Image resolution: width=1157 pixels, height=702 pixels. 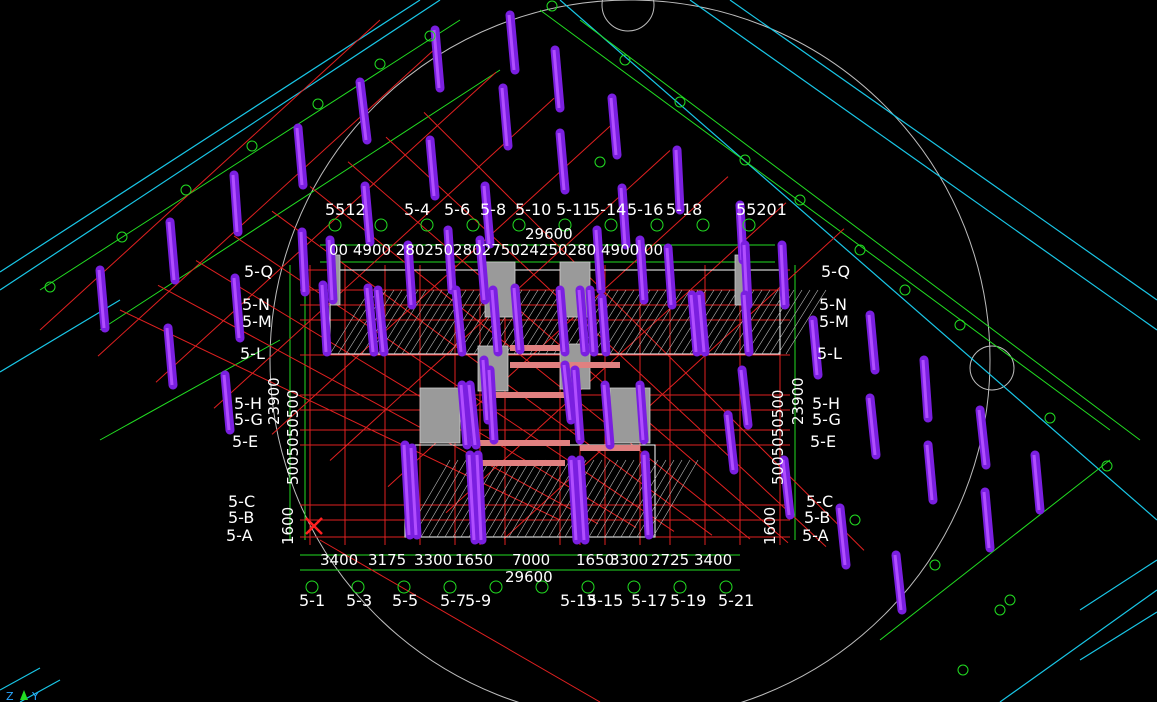 I want to click on small-circle-top, so click(x=628, y=16).